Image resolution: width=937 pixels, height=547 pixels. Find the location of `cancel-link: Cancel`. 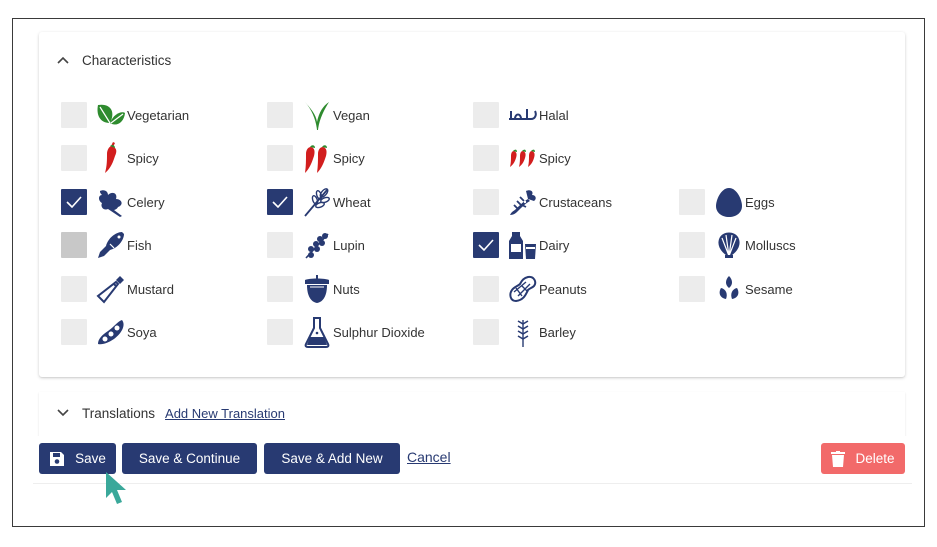

cancel-link: Cancel is located at coordinates (429, 457).